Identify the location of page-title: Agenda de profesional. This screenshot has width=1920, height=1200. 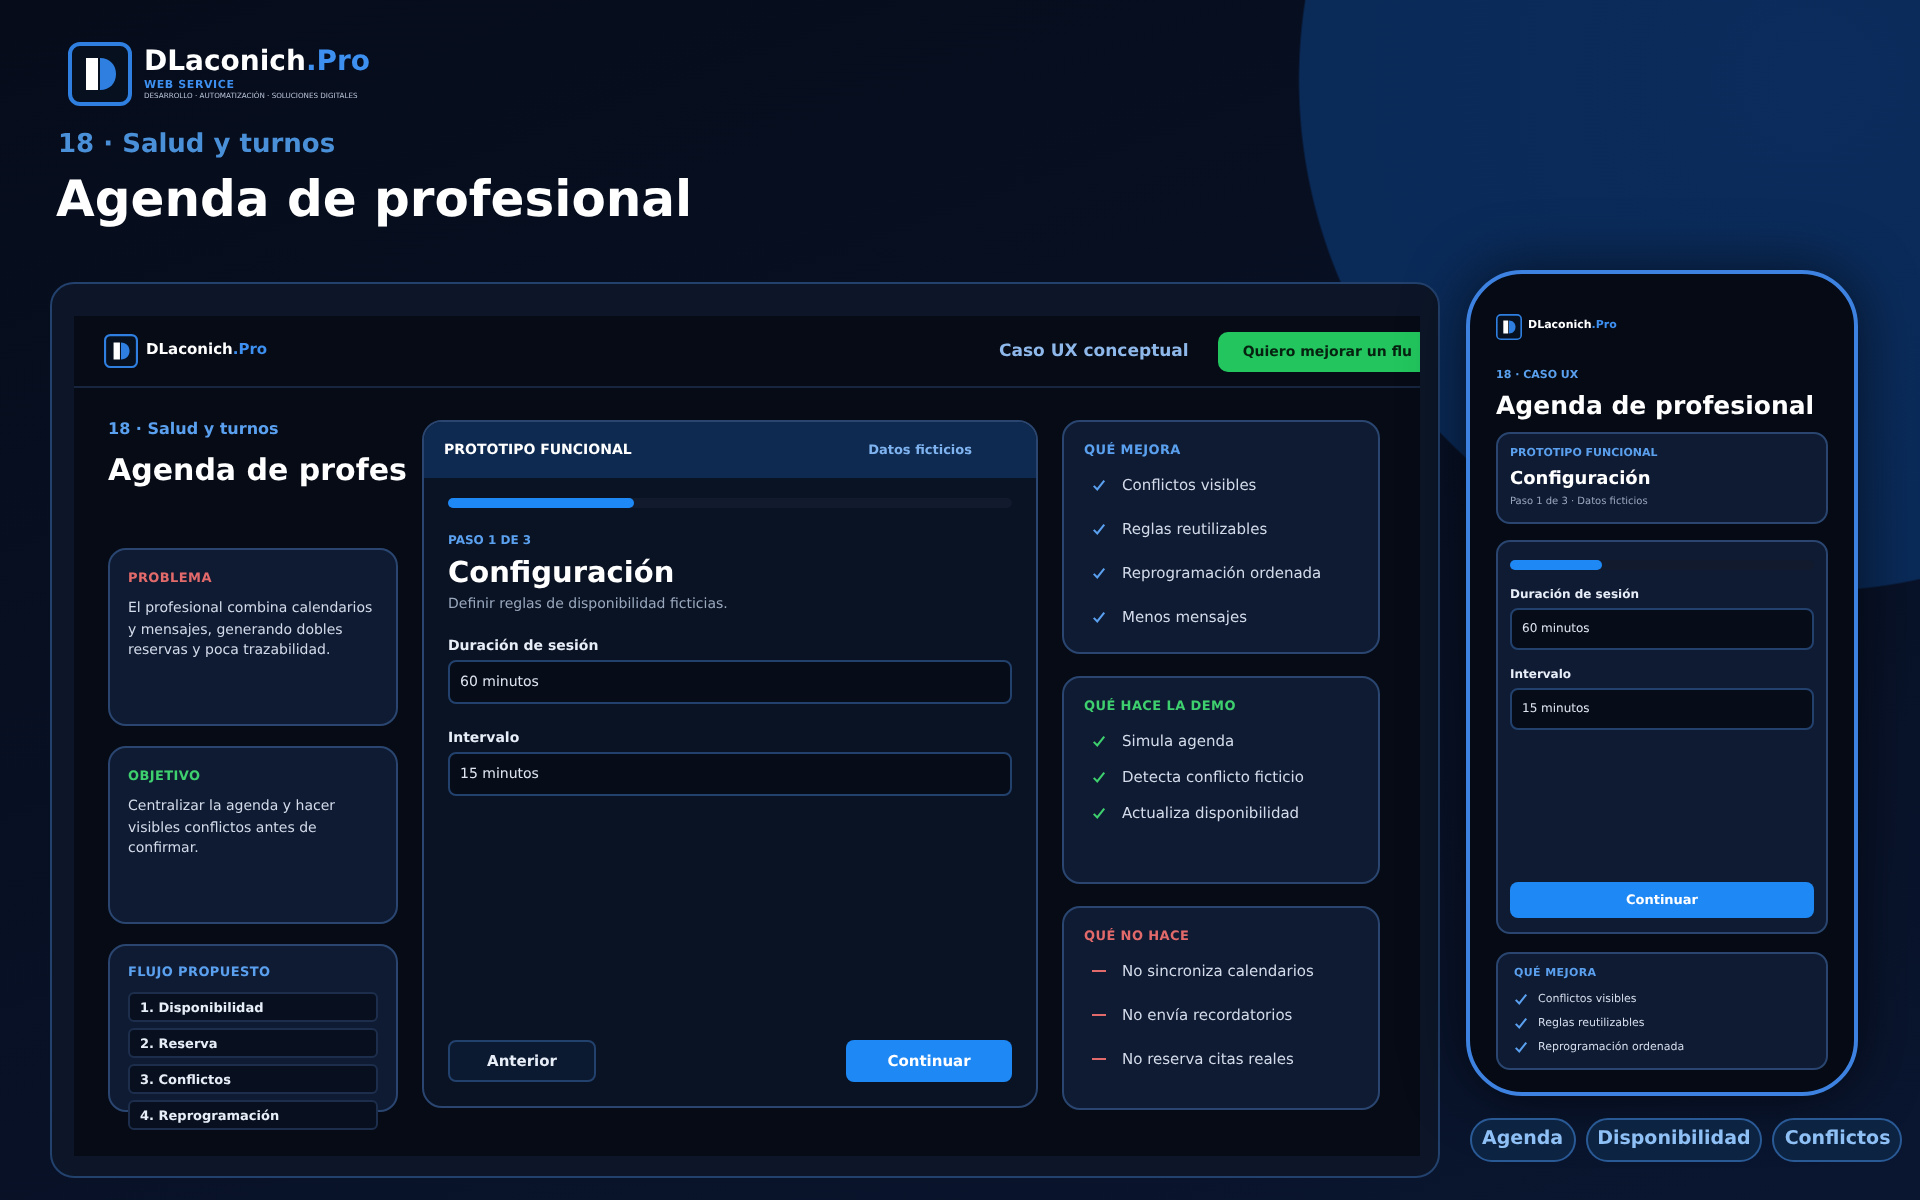
(375, 199).